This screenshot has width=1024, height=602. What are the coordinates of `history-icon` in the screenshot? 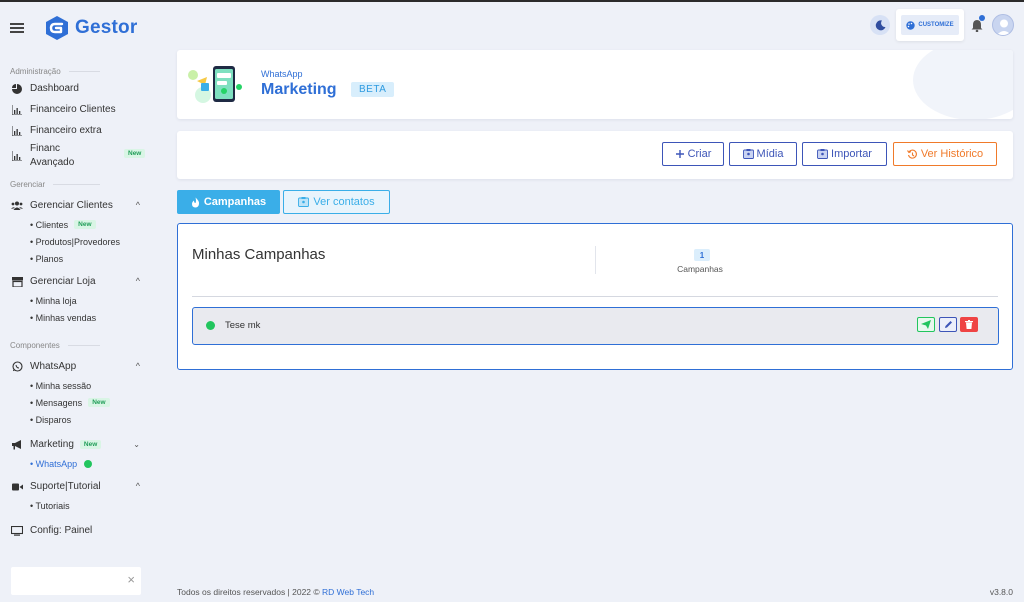 It's located at (912, 154).